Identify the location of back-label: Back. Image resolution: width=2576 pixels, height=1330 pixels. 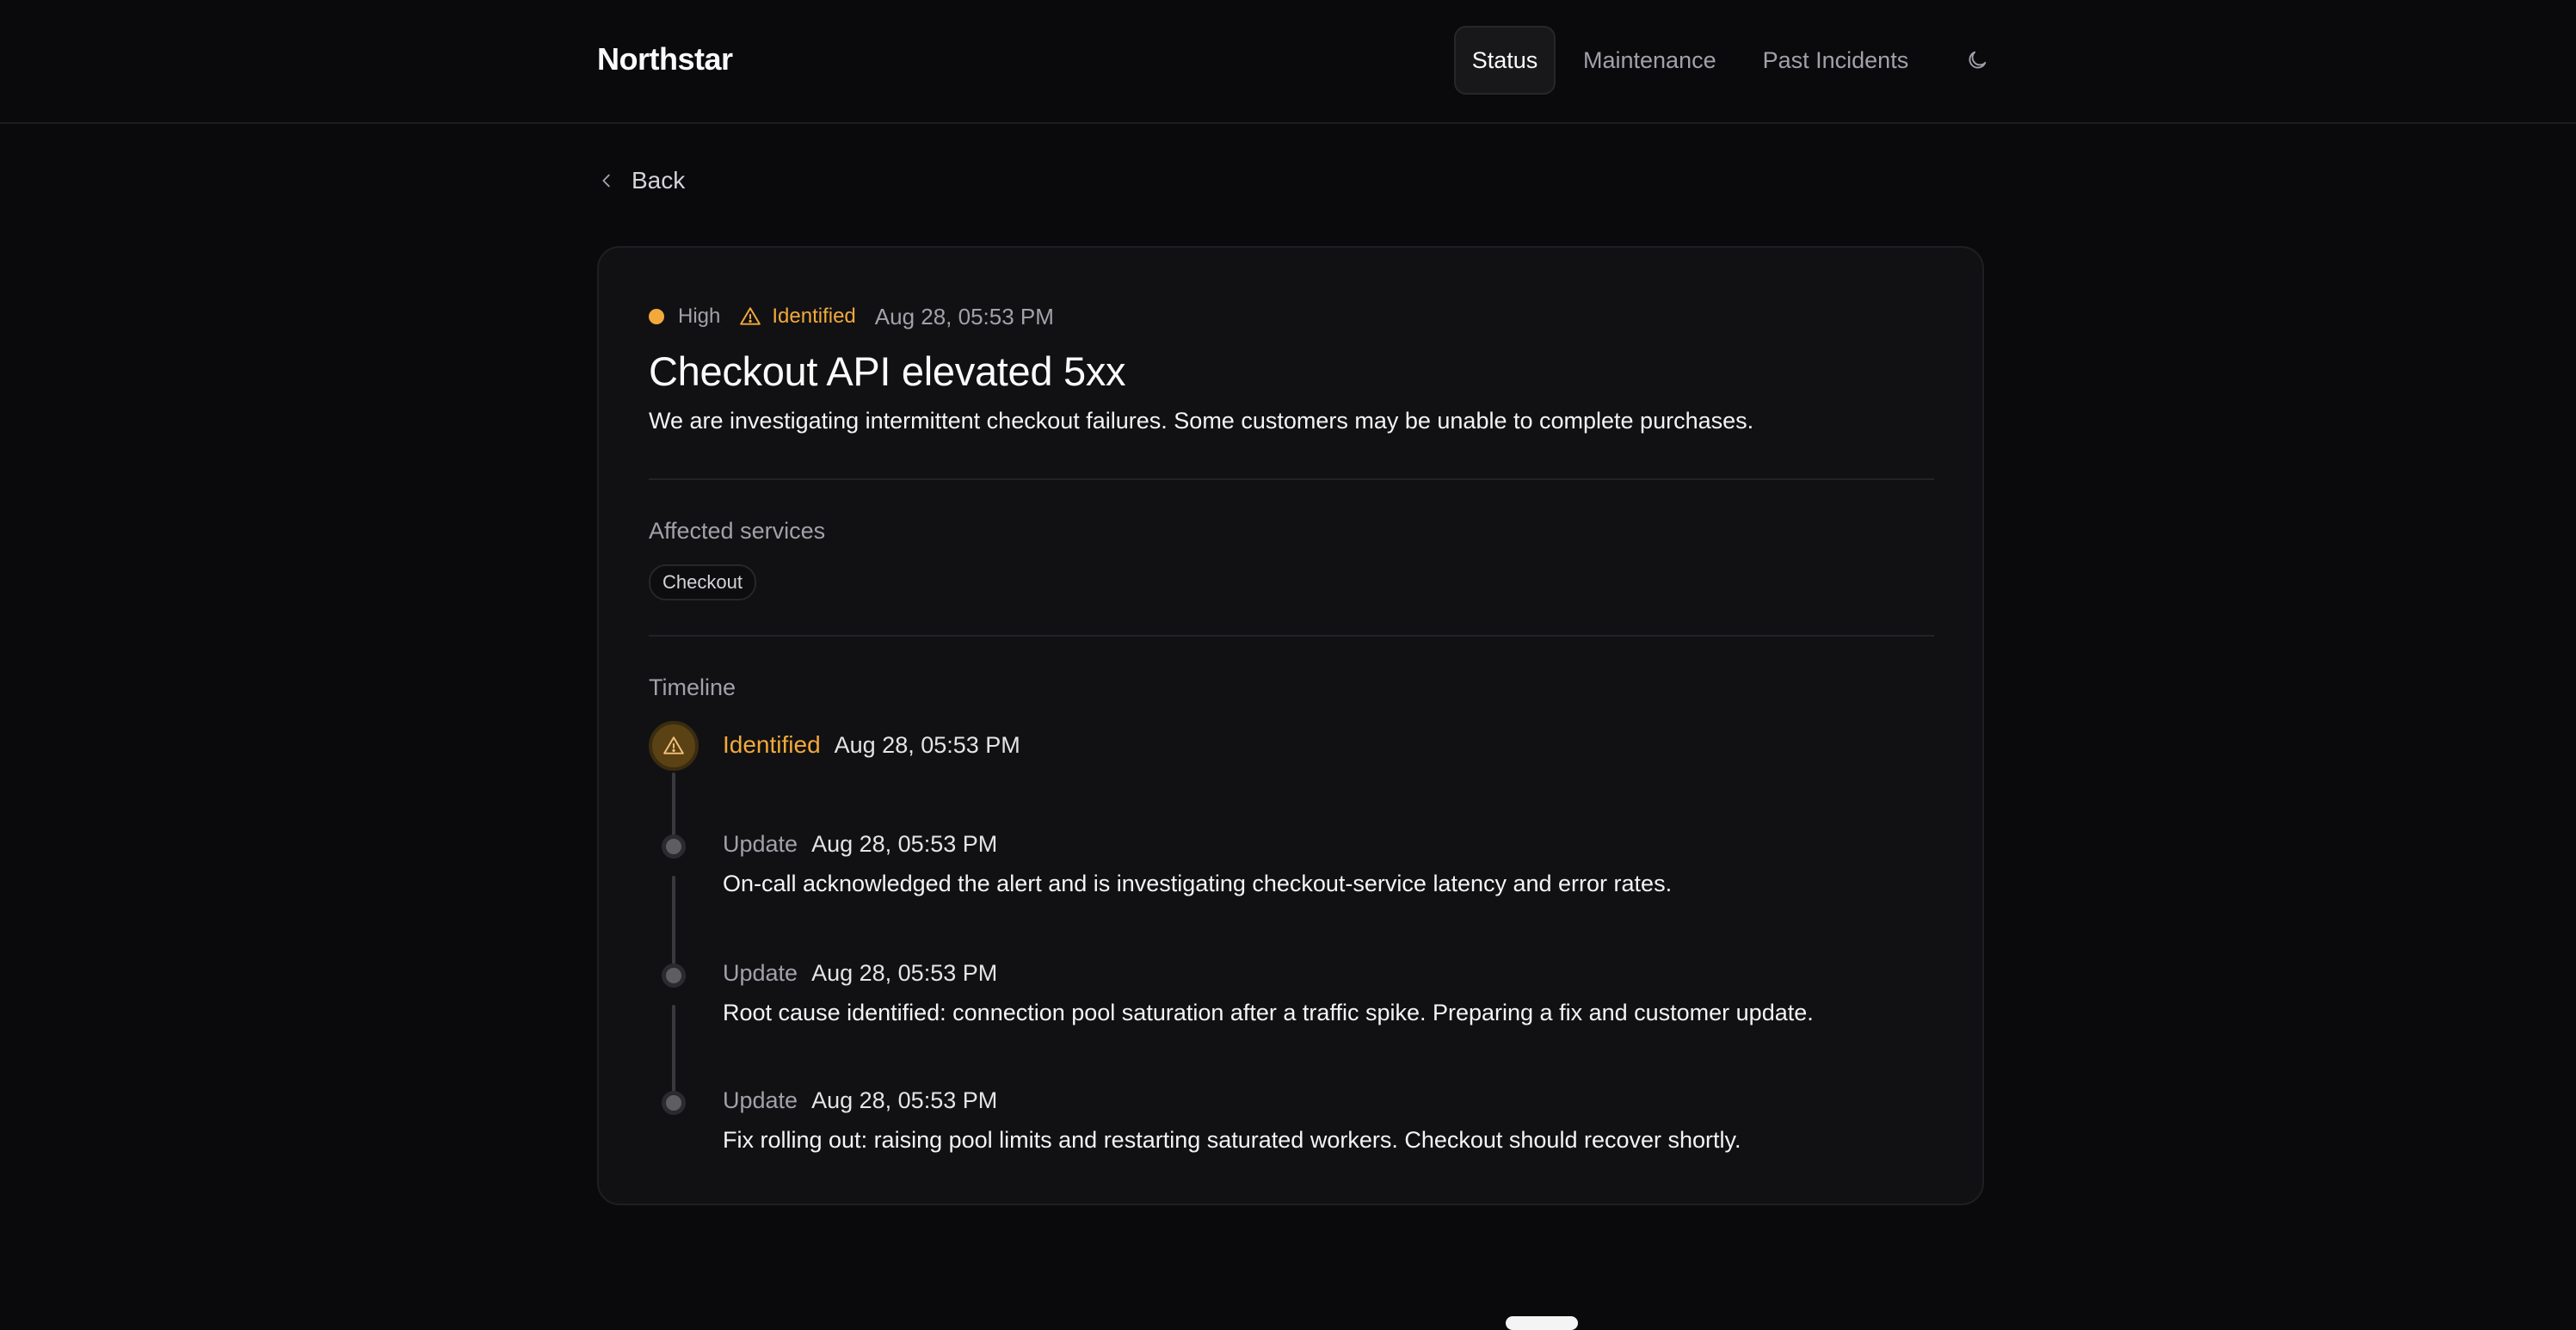
(659, 180).